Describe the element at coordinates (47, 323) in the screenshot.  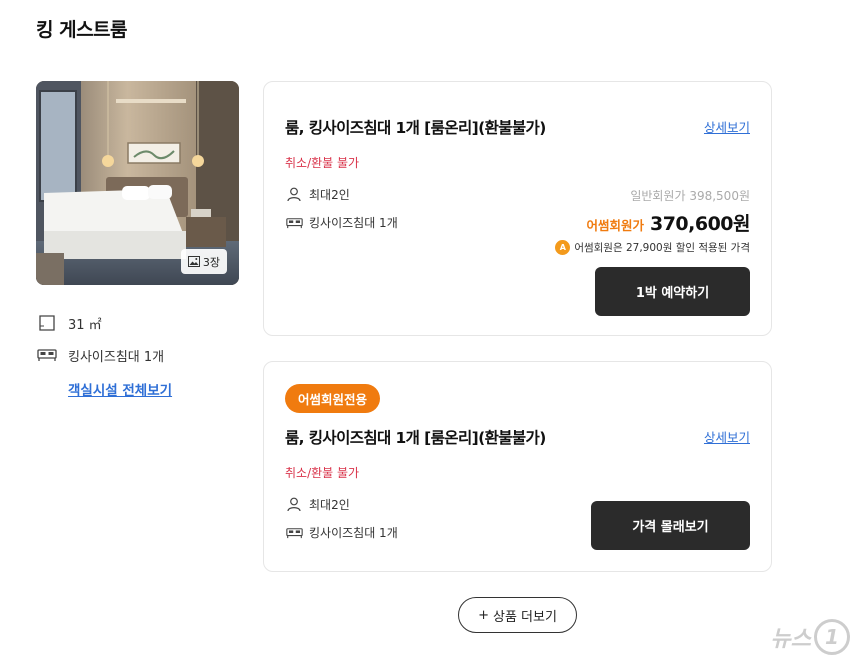
I see `floor-area-icon` at that location.